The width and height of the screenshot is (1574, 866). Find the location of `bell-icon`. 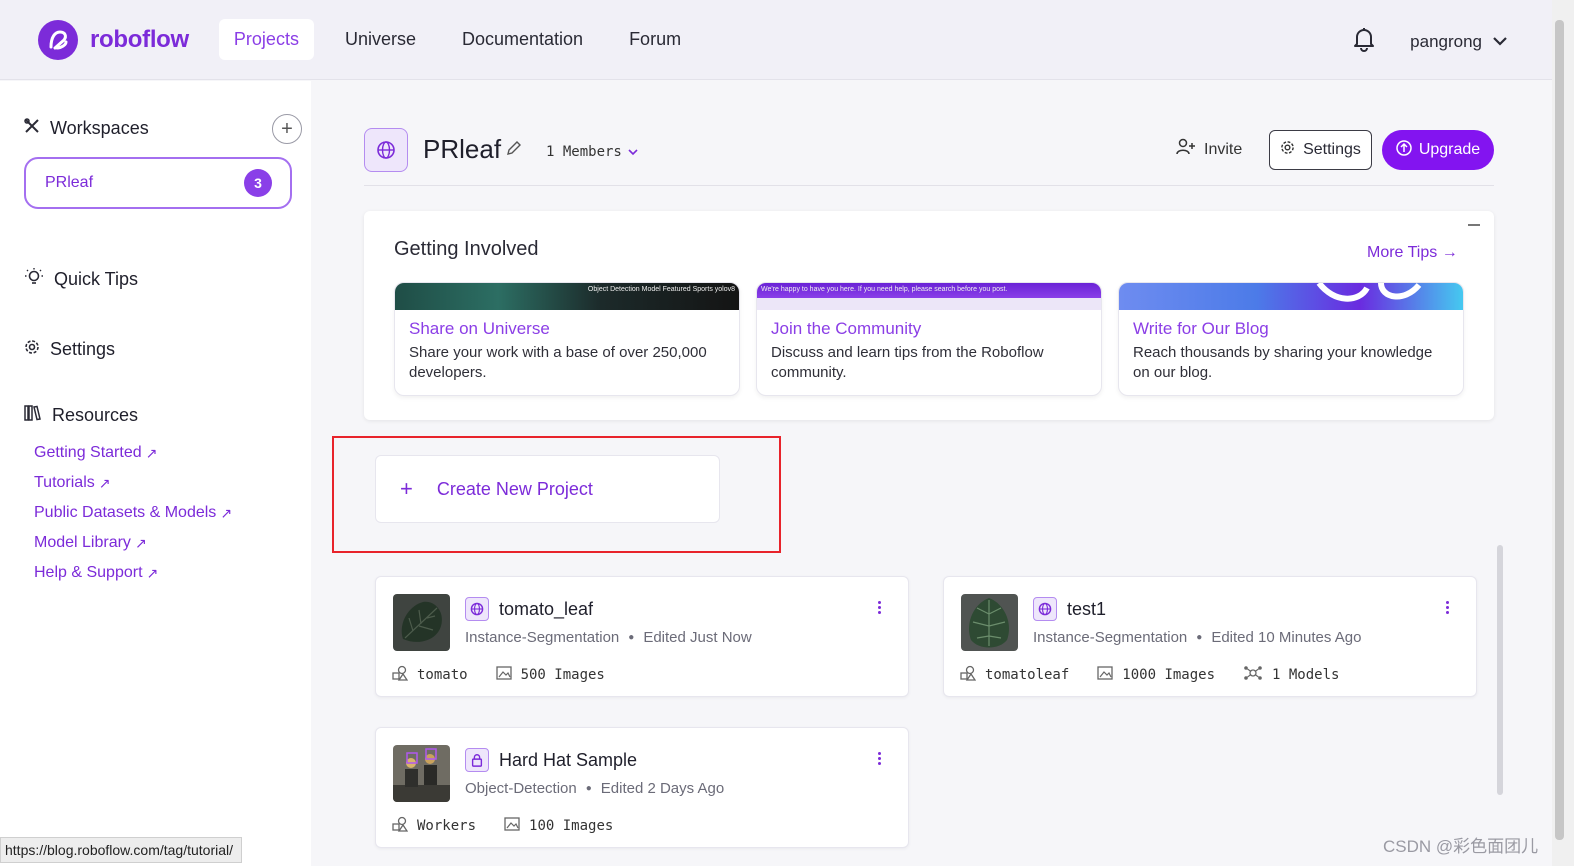

bell-icon is located at coordinates (1364, 41).